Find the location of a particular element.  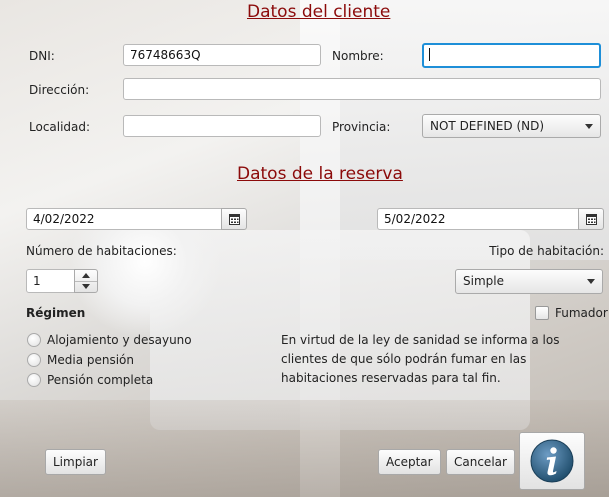

check-in-date-field: 4/02/2022 is located at coordinates (124, 219).